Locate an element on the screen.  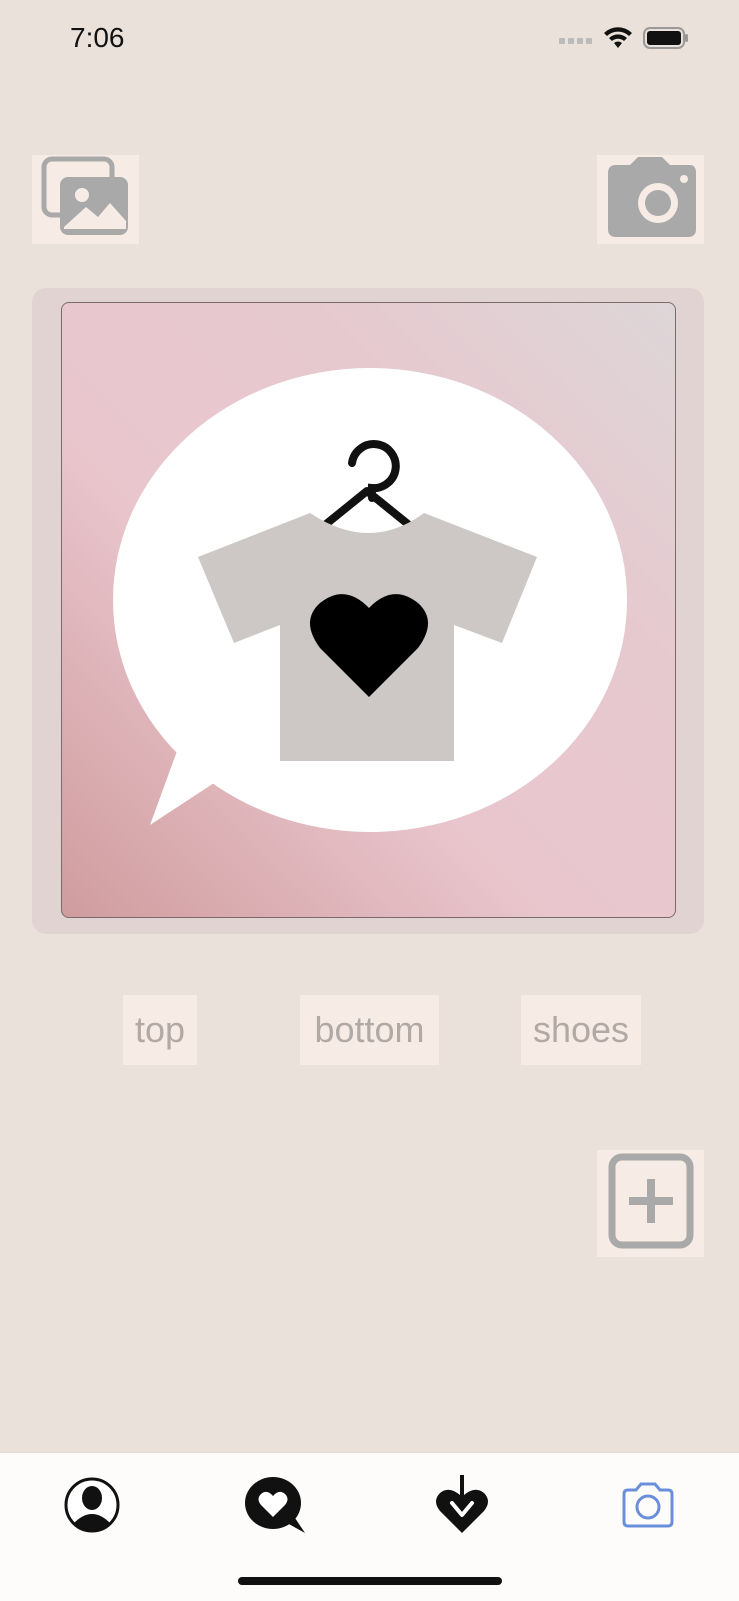
heart-chat-icon is located at coordinates (275, 1507).